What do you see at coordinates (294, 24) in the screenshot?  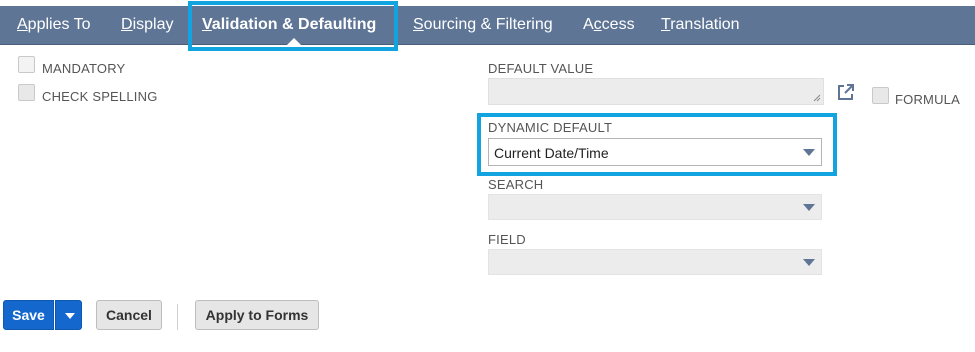 I see `tab-validation-label: alidation & Defaulting` at bounding box center [294, 24].